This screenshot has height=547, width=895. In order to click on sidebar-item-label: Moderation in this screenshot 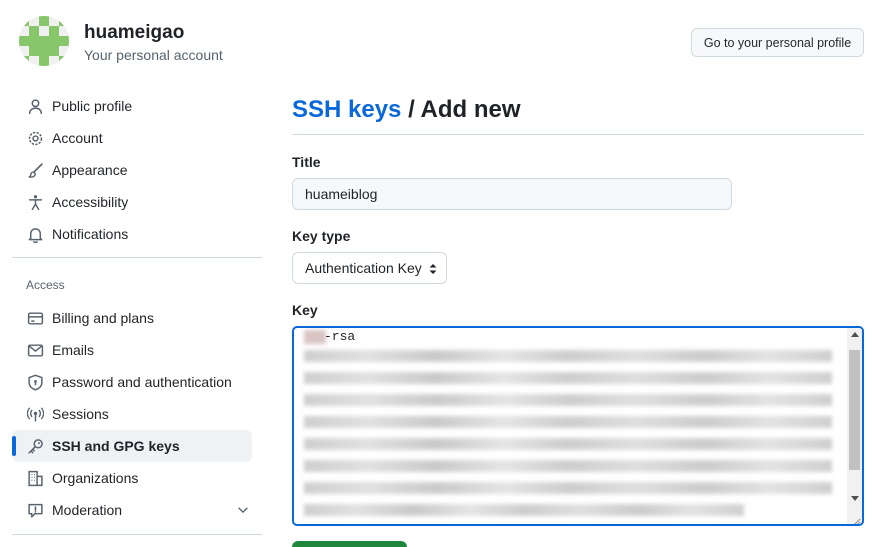, I will do `click(87, 510)`.